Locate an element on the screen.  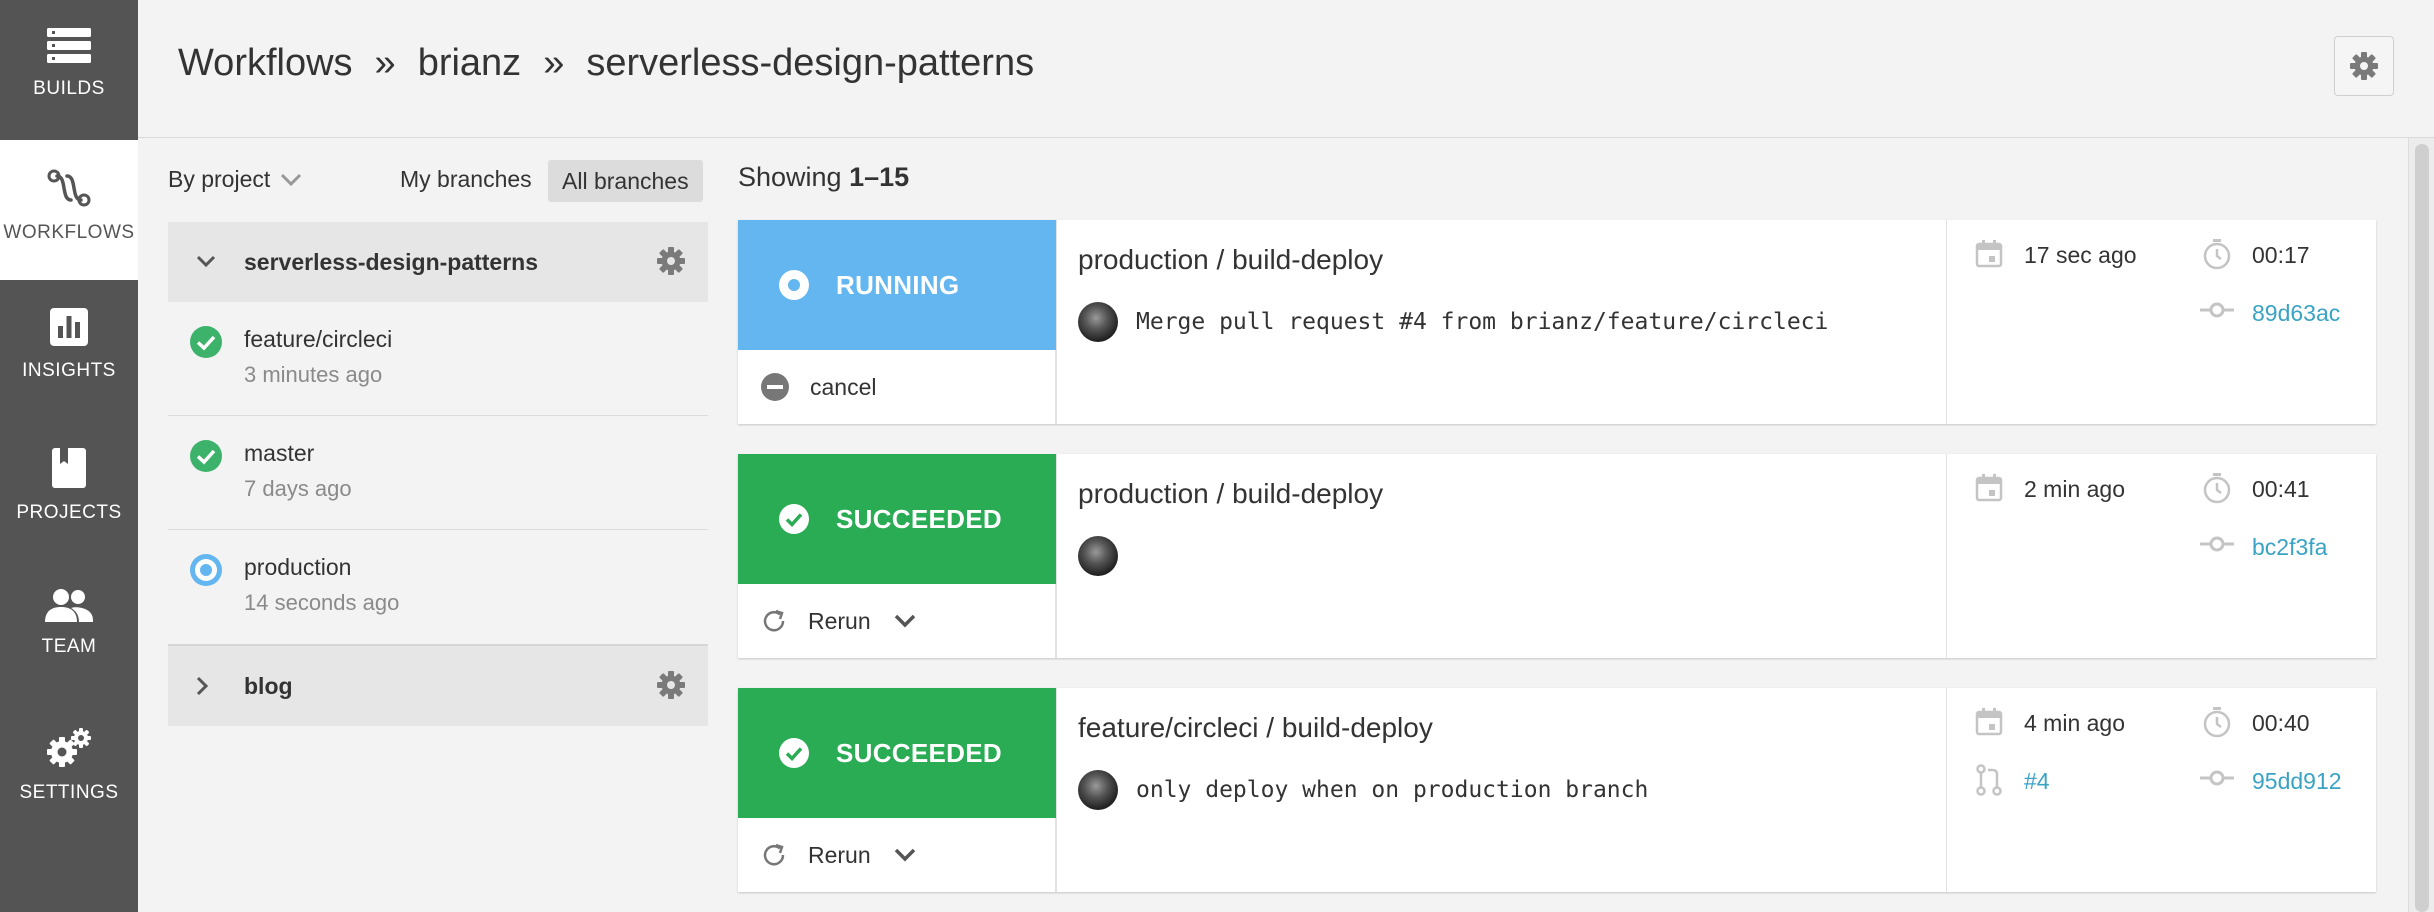
my-branches-toggle: My branches is located at coordinates (466, 179).